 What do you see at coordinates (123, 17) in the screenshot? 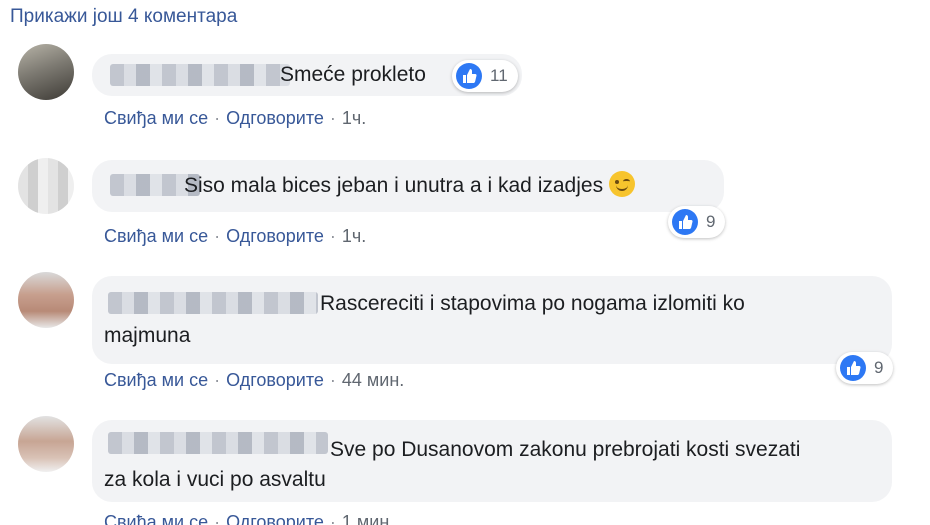
I see `show-more-comments-link: Прикажи још 4 коментара` at bounding box center [123, 17].